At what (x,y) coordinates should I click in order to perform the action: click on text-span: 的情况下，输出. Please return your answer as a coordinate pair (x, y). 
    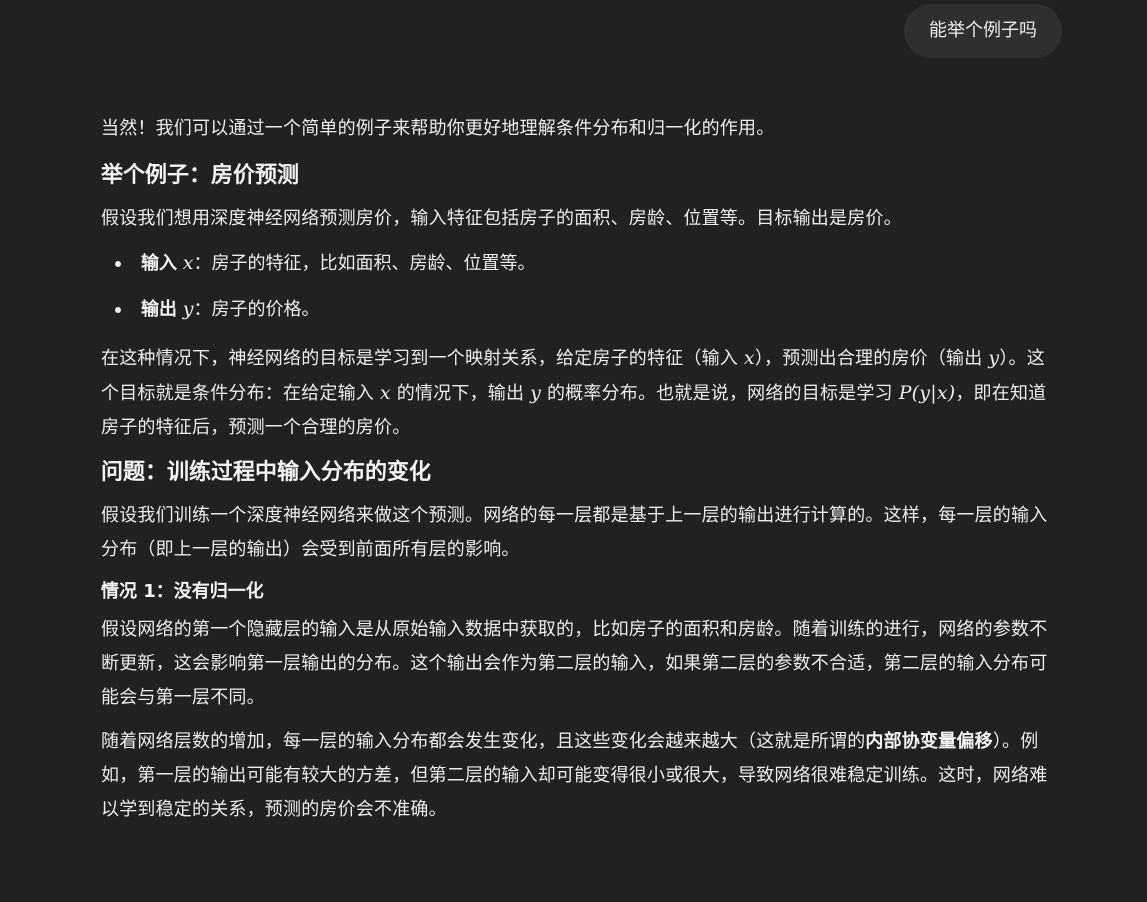
    Looking at the image, I should click on (460, 393).